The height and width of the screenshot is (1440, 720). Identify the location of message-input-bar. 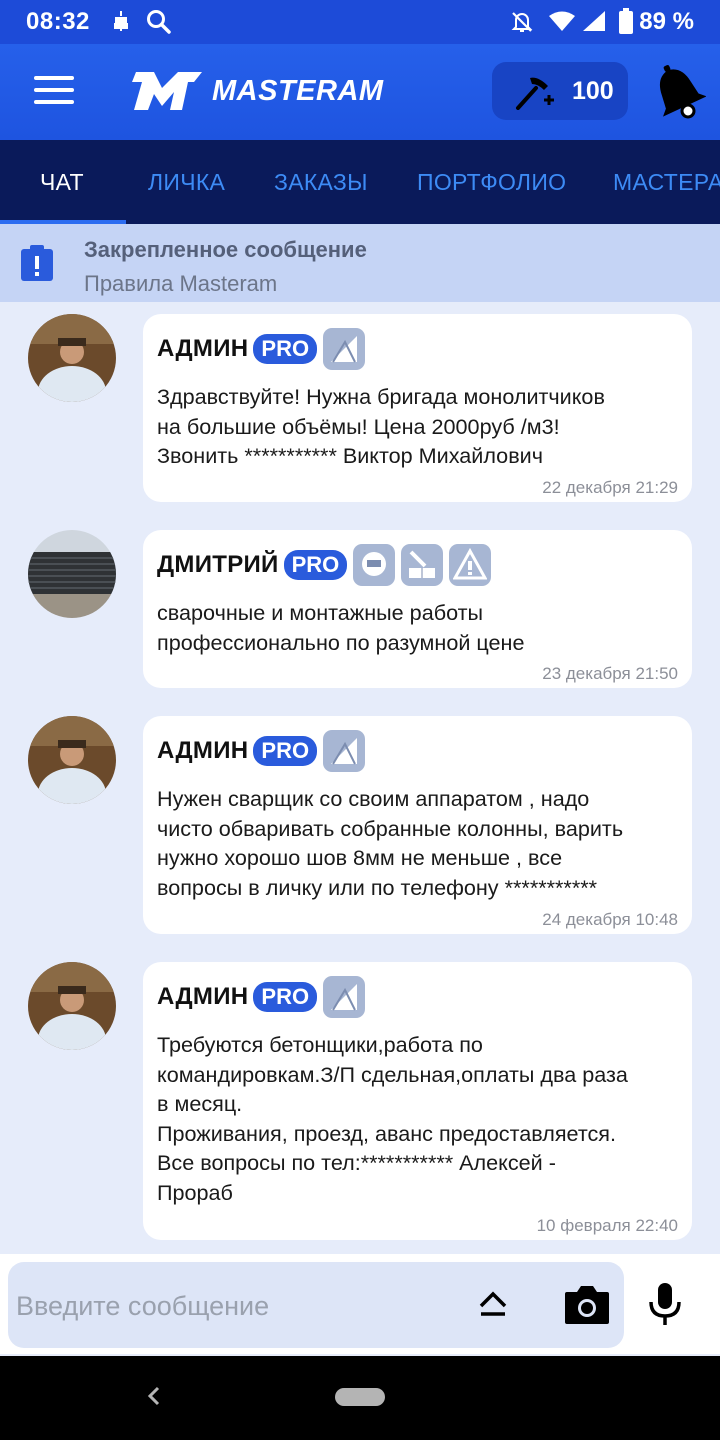
(360, 1304).